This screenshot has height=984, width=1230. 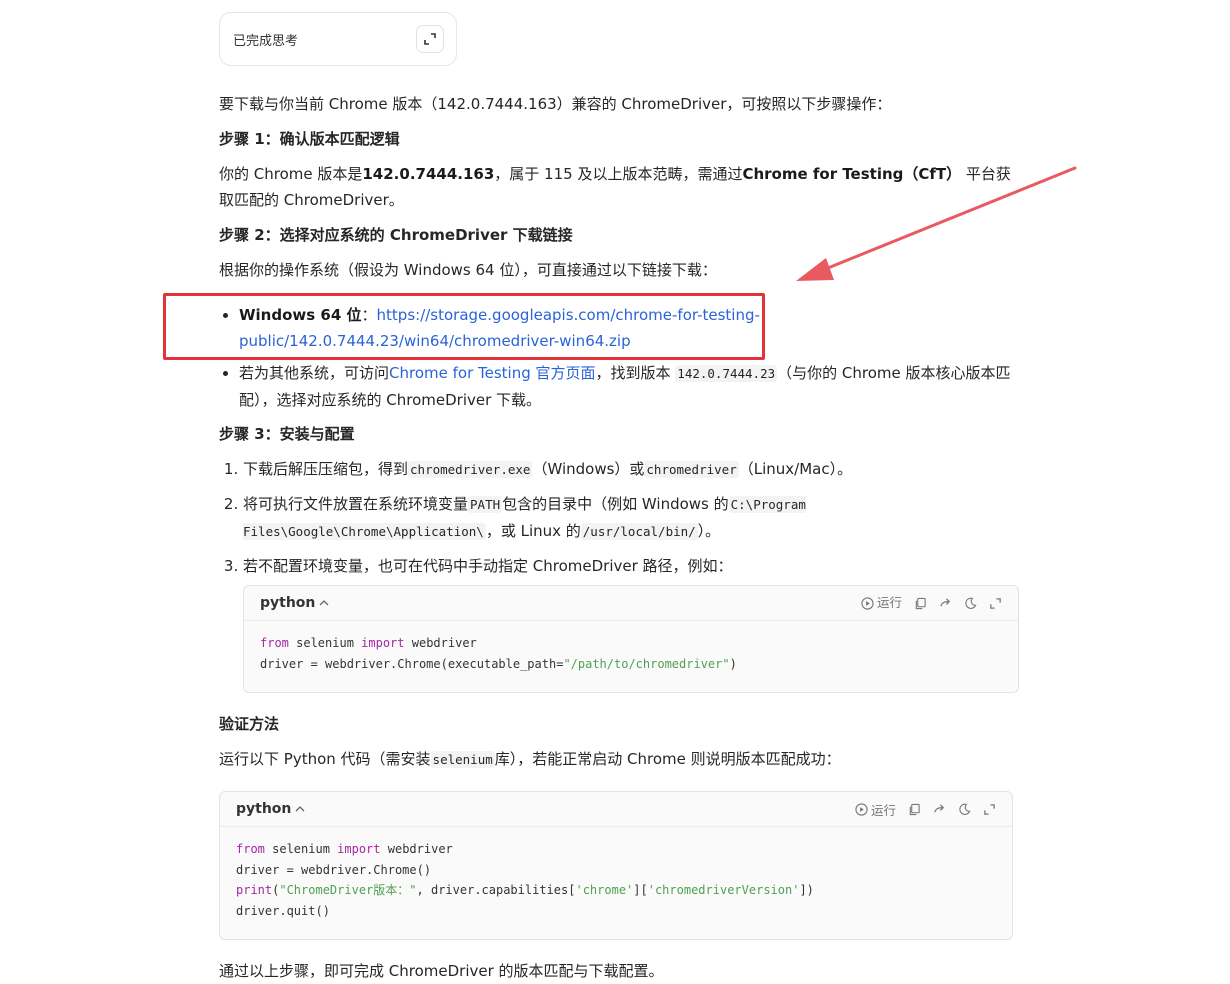 What do you see at coordinates (441, 971) in the screenshot?
I see `outro-text: 通过以上步骤，即可完成 ChromeDriver 的版本匹配与下载配置。` at bounding box center [441, 971].